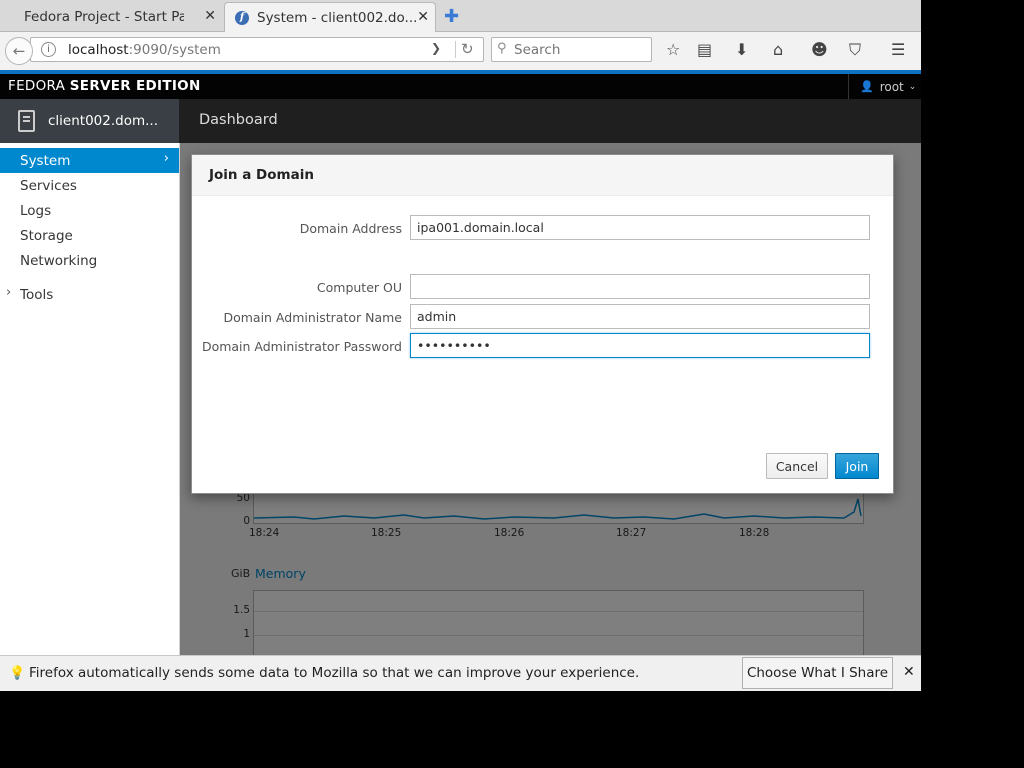 This screenshot has height=768, width=1024. What do you see at coordinates (257, 49) in the screenshot?
I see `url-bar: i localhost:9090/system ❯ ↻` at bounding box center [257, 49].